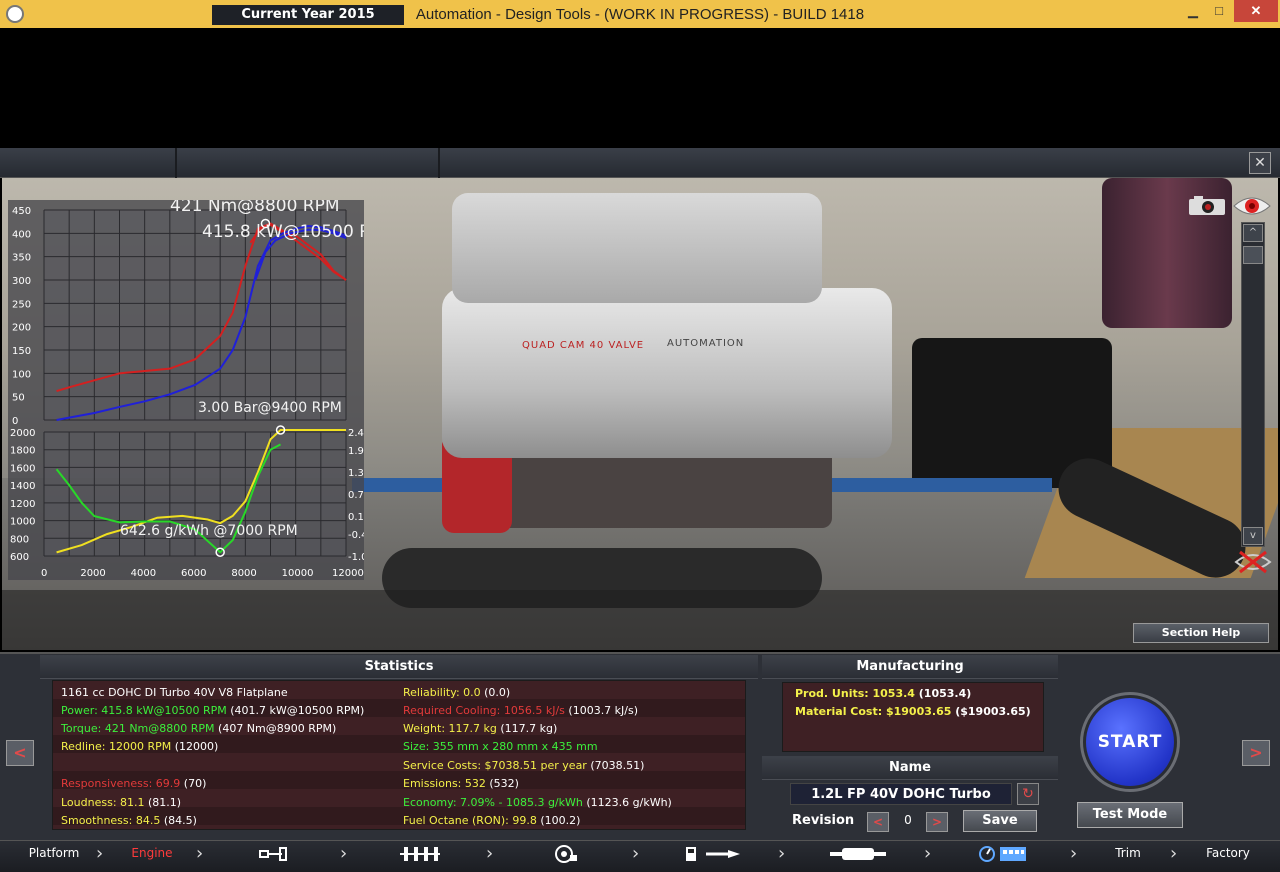 Image resolution: width=1280 pixels, height=872 pixels. Describe the element at coordinates (1228, 856) in the screenshot. I see `nav-factory: Factory` at that location.